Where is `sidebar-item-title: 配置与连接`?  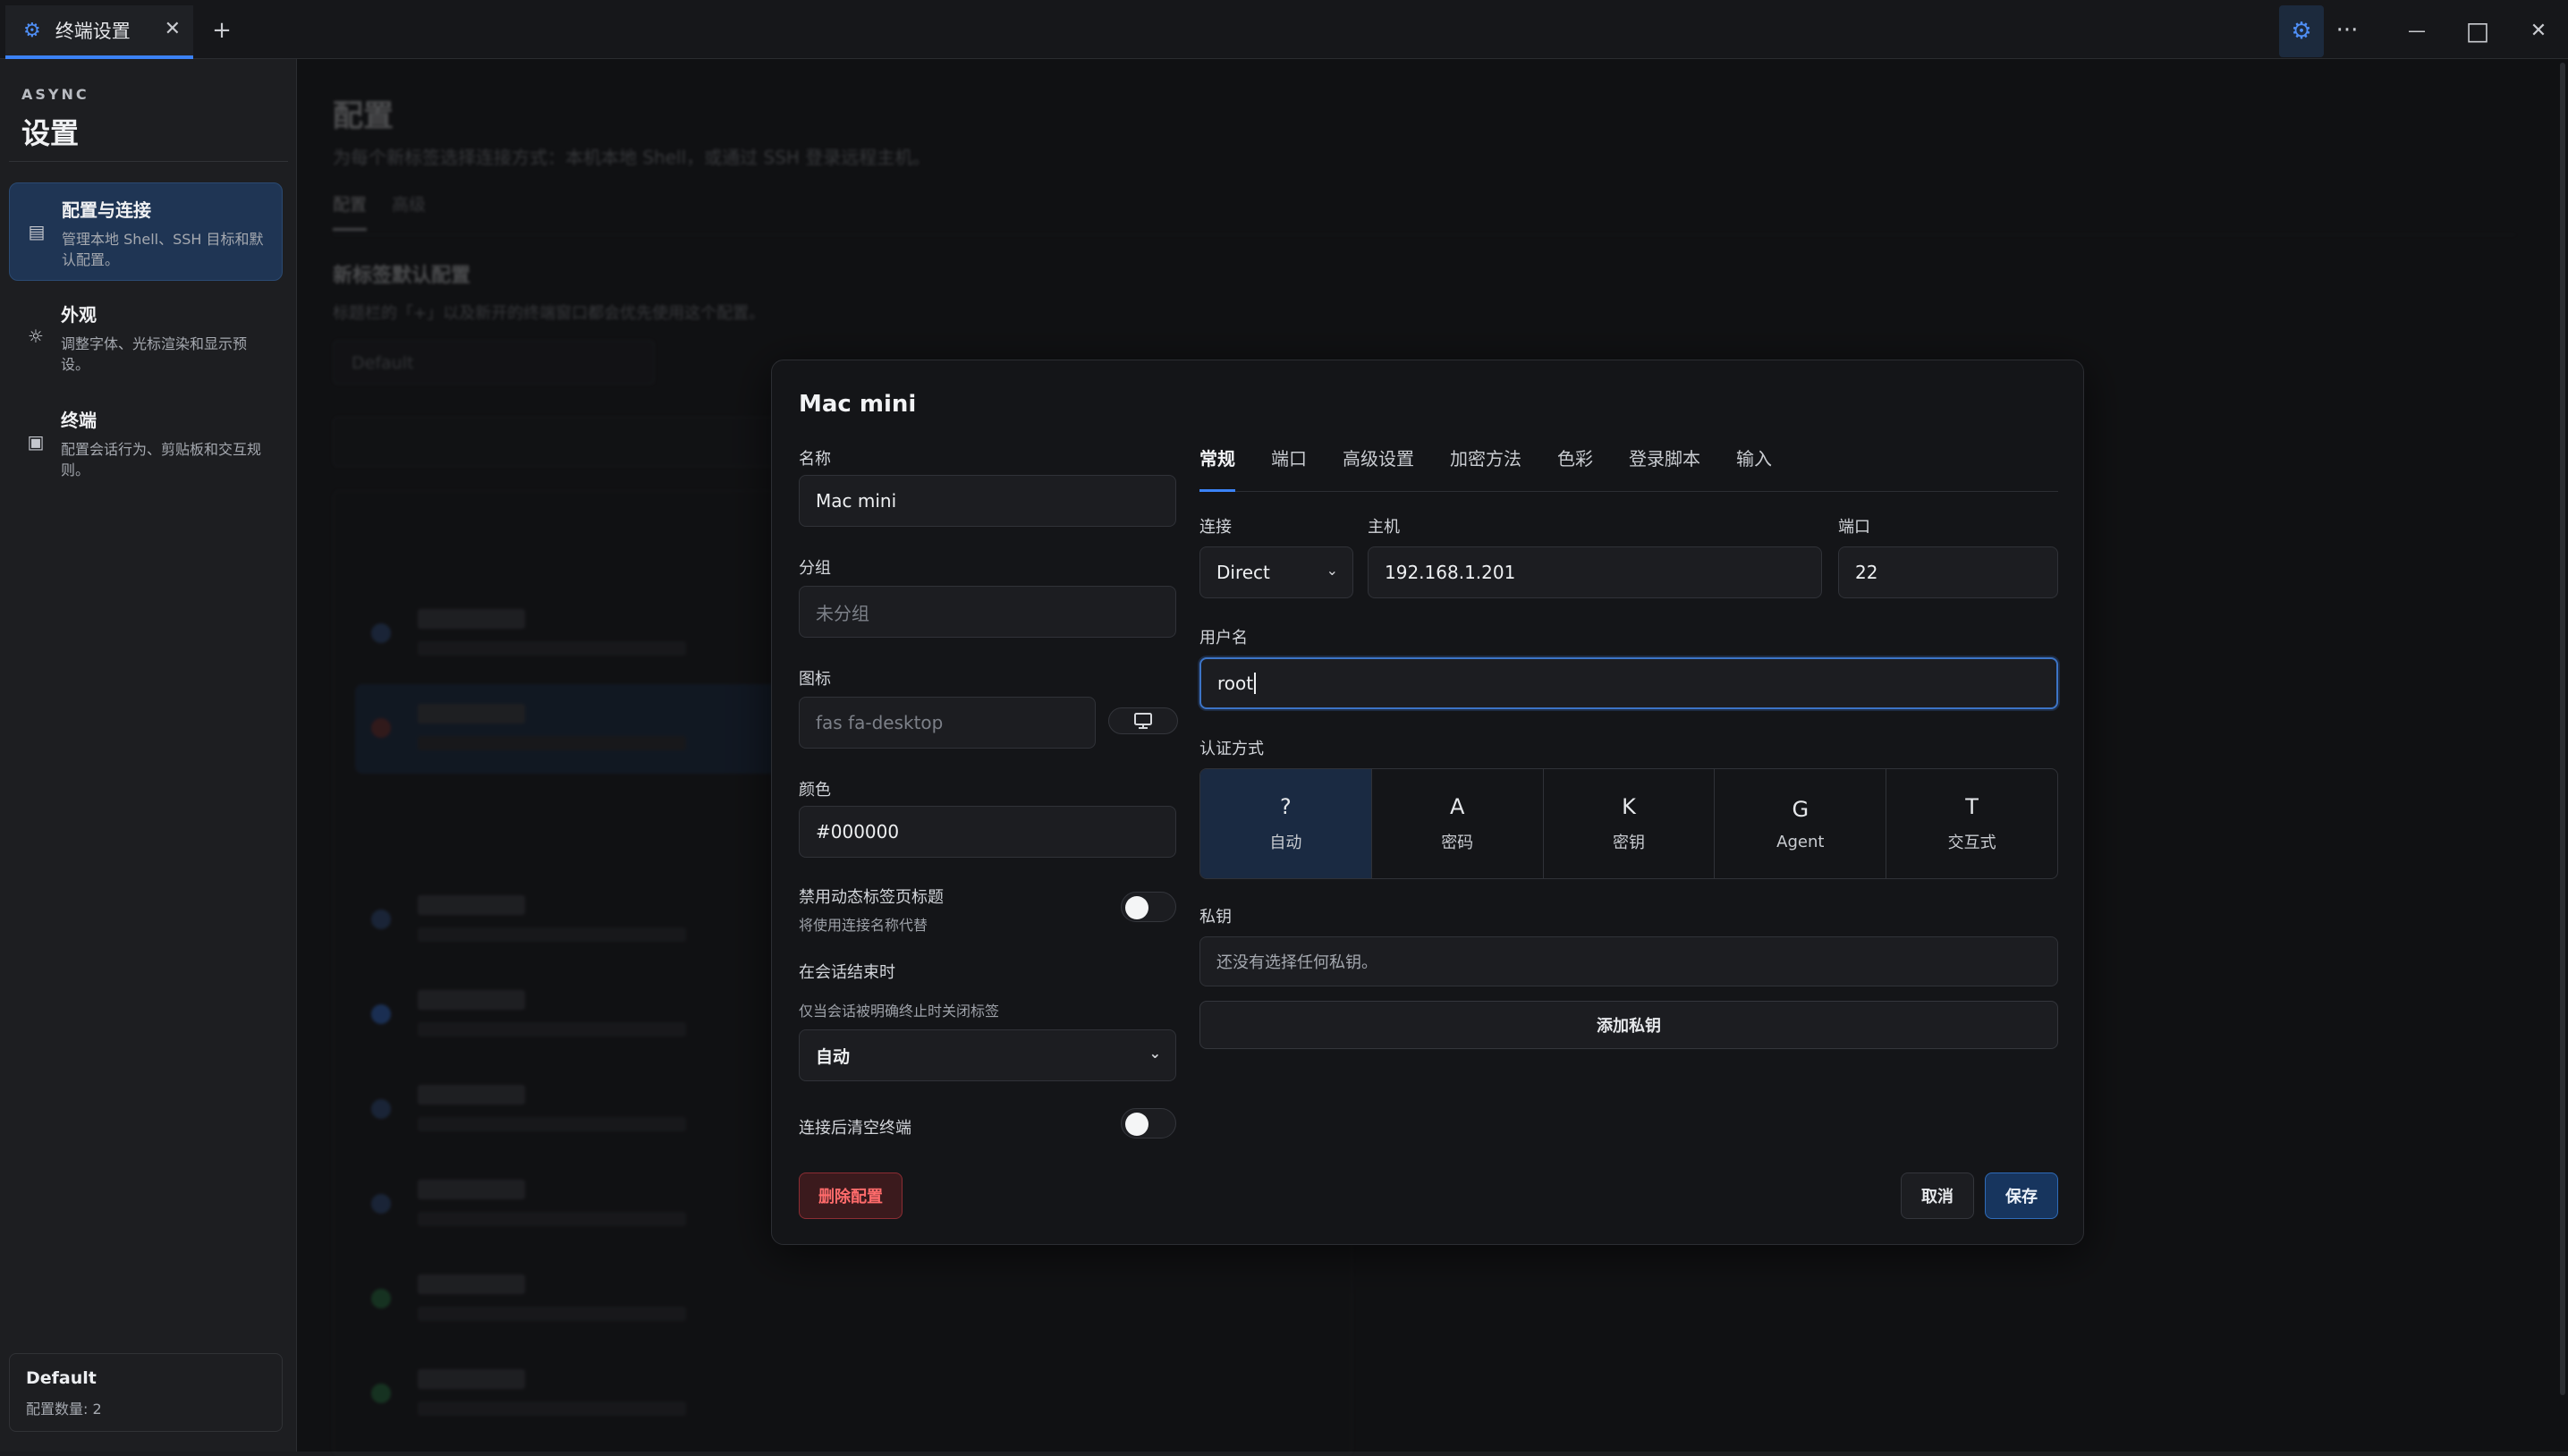
sidebar-item-title: 配置与连接 is located at coordinates (106, 210).